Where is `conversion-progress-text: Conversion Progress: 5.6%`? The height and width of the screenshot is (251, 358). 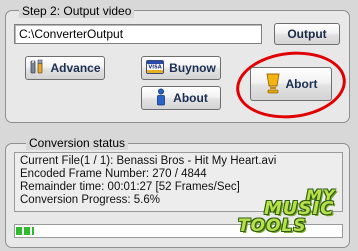
conversion-progress-text: Conversion Progress: 5.6% is located at coordinates (90, 200).